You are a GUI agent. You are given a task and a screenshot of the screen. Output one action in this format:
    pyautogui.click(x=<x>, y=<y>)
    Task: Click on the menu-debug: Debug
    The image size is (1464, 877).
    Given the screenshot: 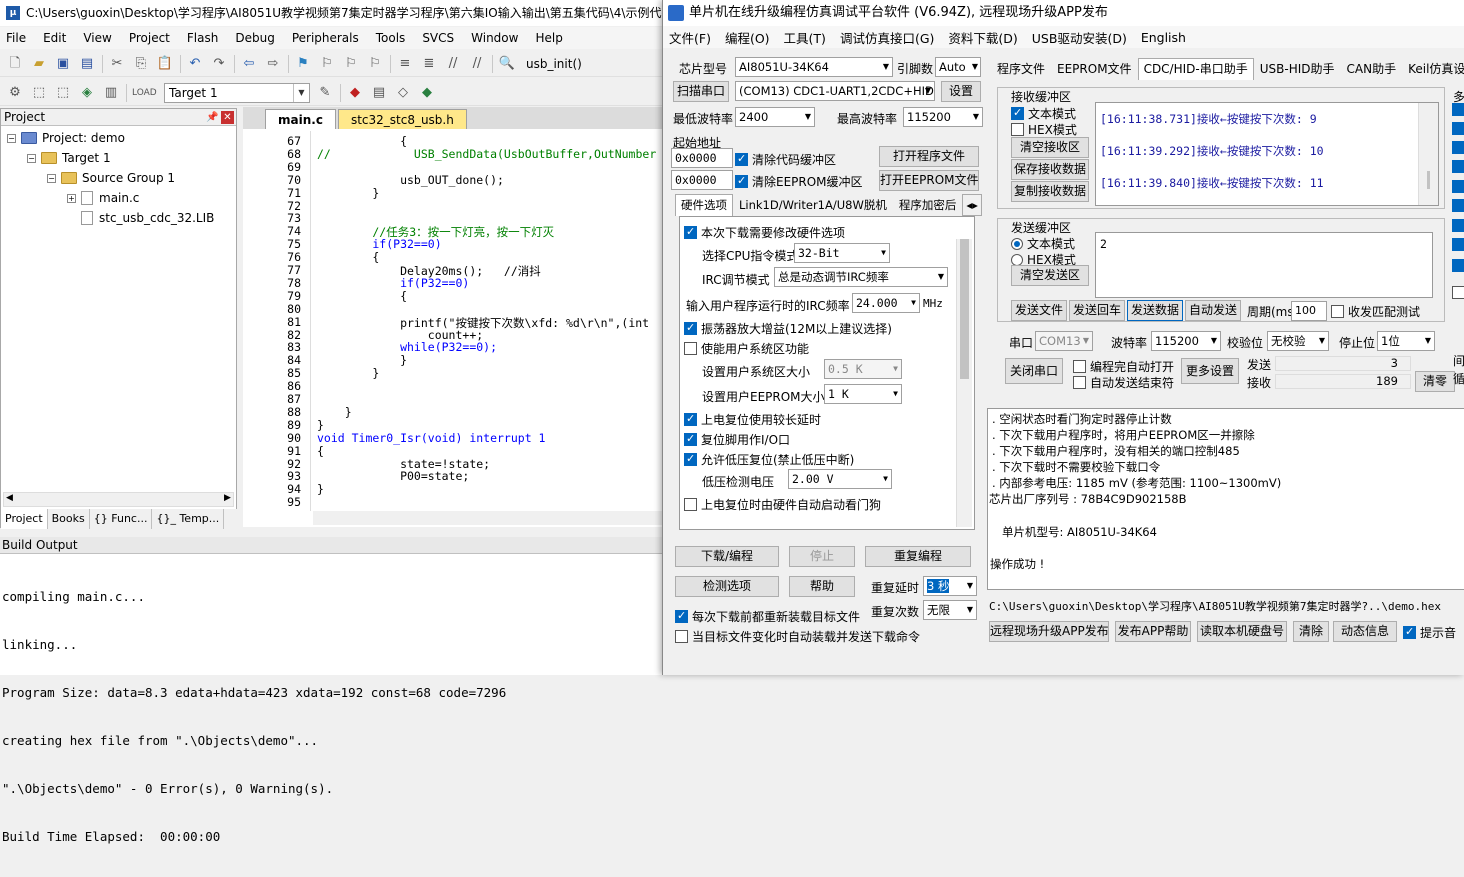 What is the action you would take?
    pyautogui.click(x=254, y=38)
    